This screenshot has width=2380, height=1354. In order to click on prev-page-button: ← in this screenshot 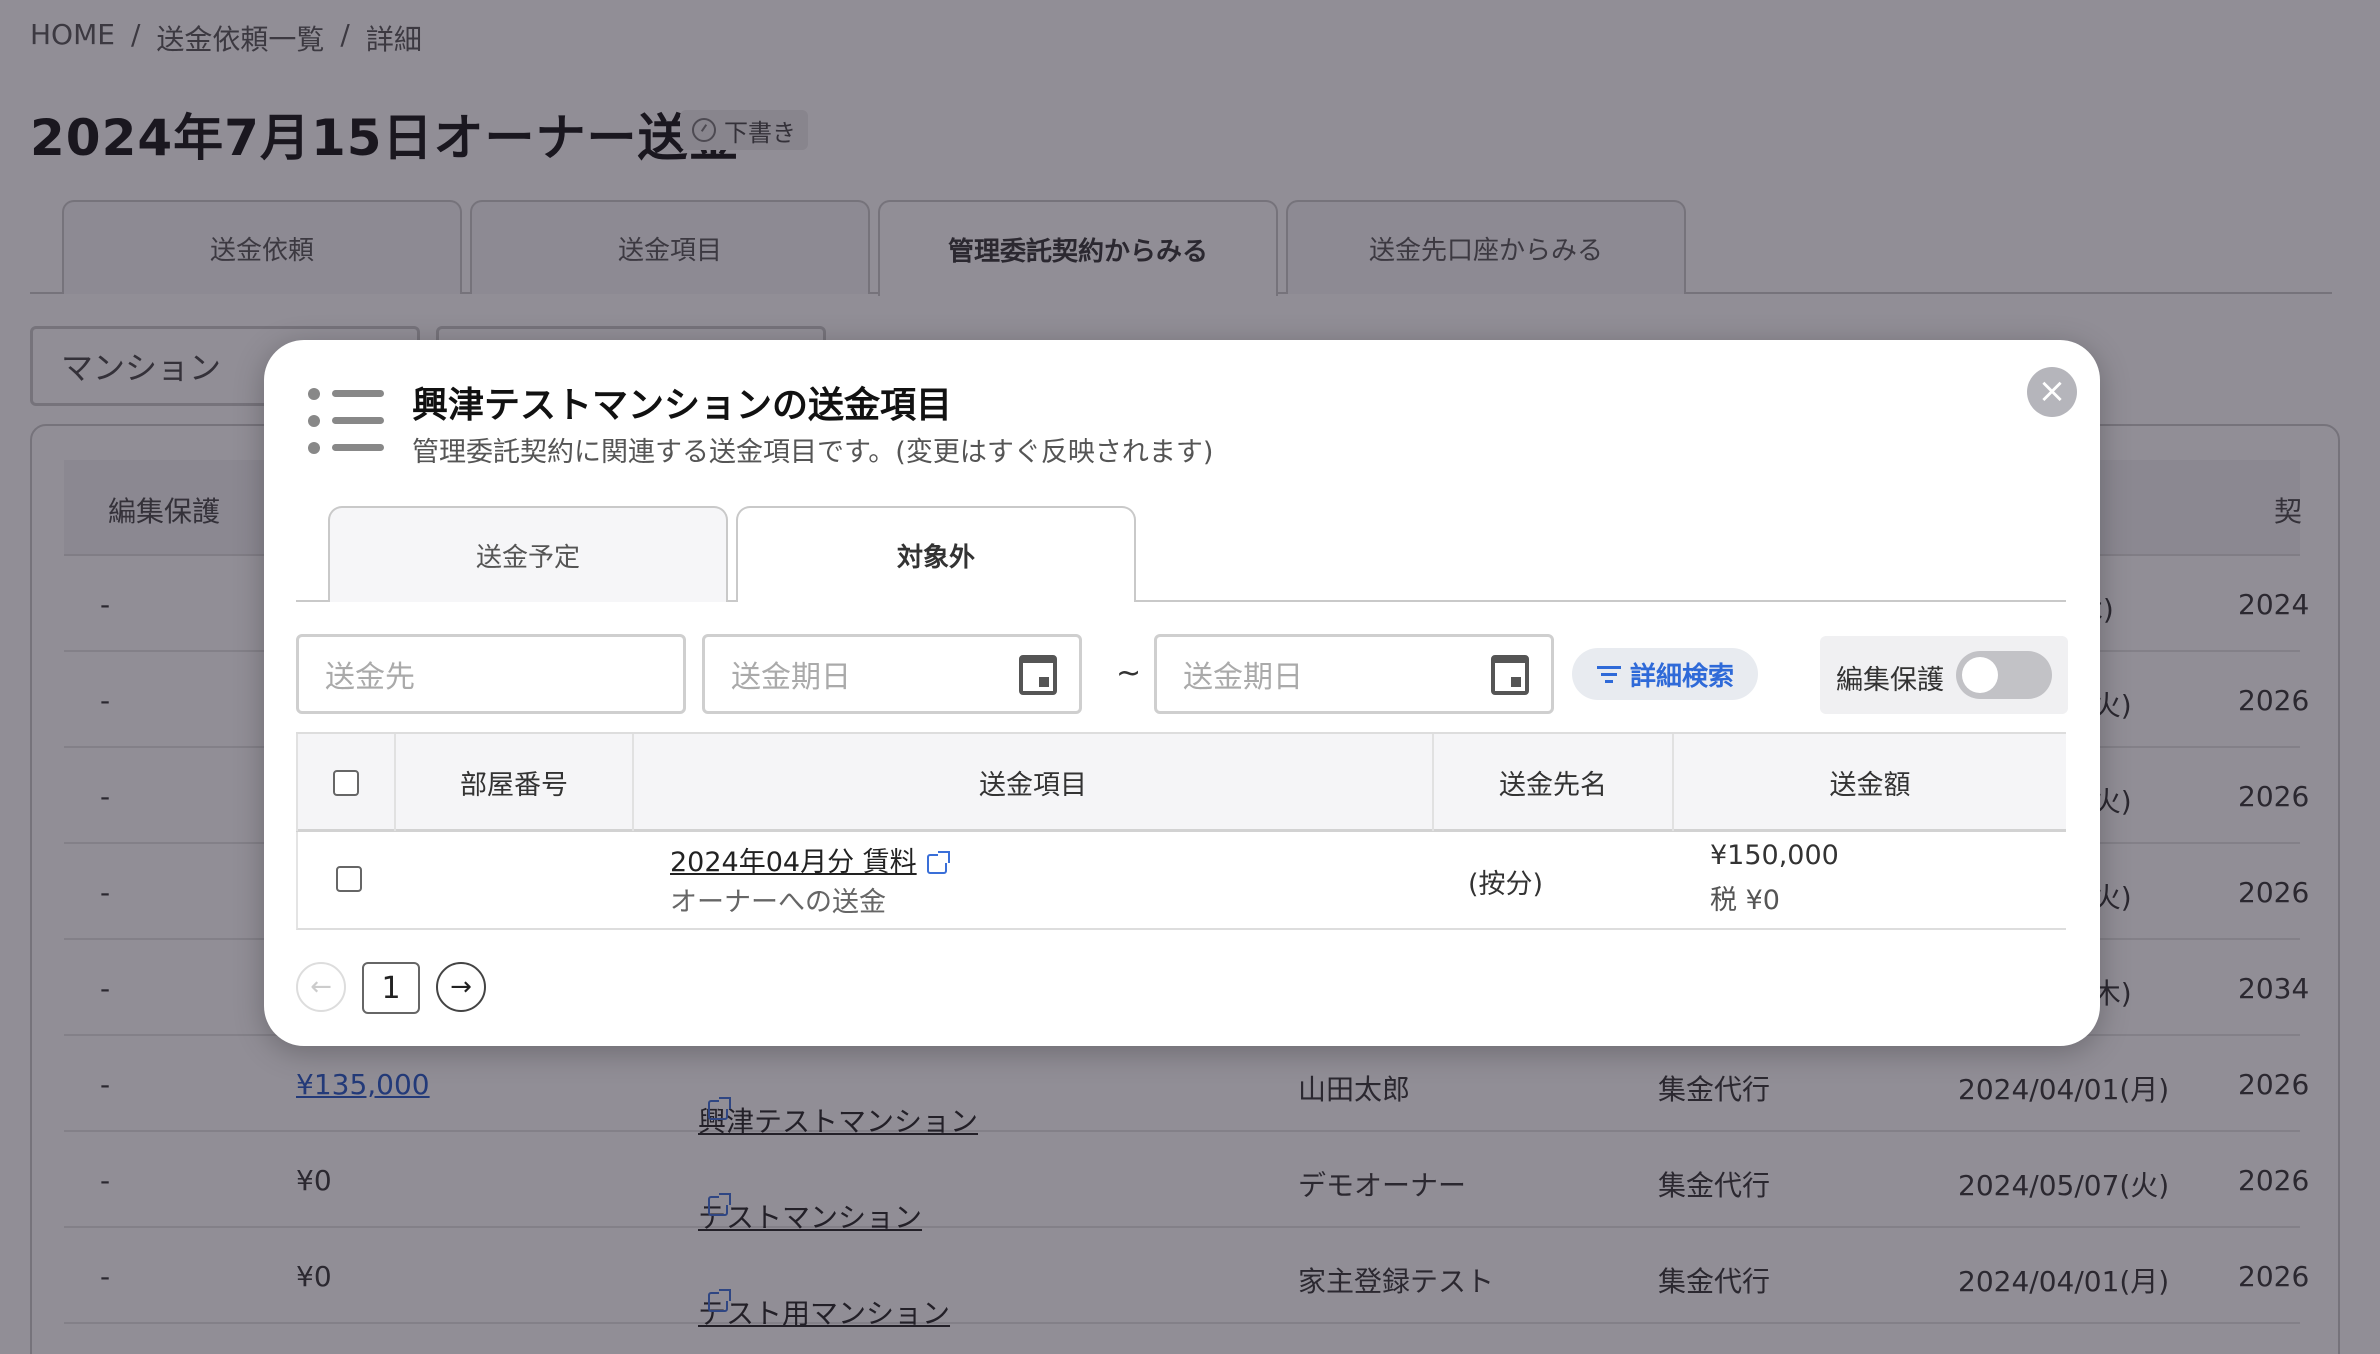, I will do `click(321, 987)`.